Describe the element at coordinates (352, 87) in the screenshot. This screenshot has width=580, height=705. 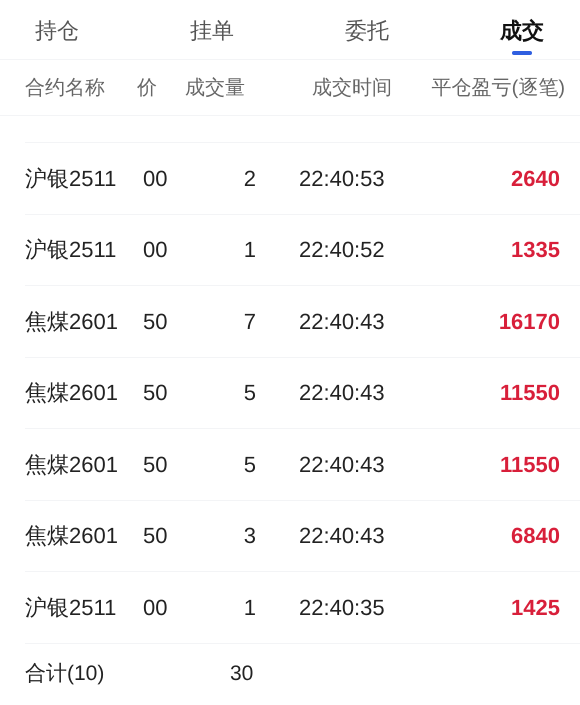
I see `column-header: 成交时间` at that location.